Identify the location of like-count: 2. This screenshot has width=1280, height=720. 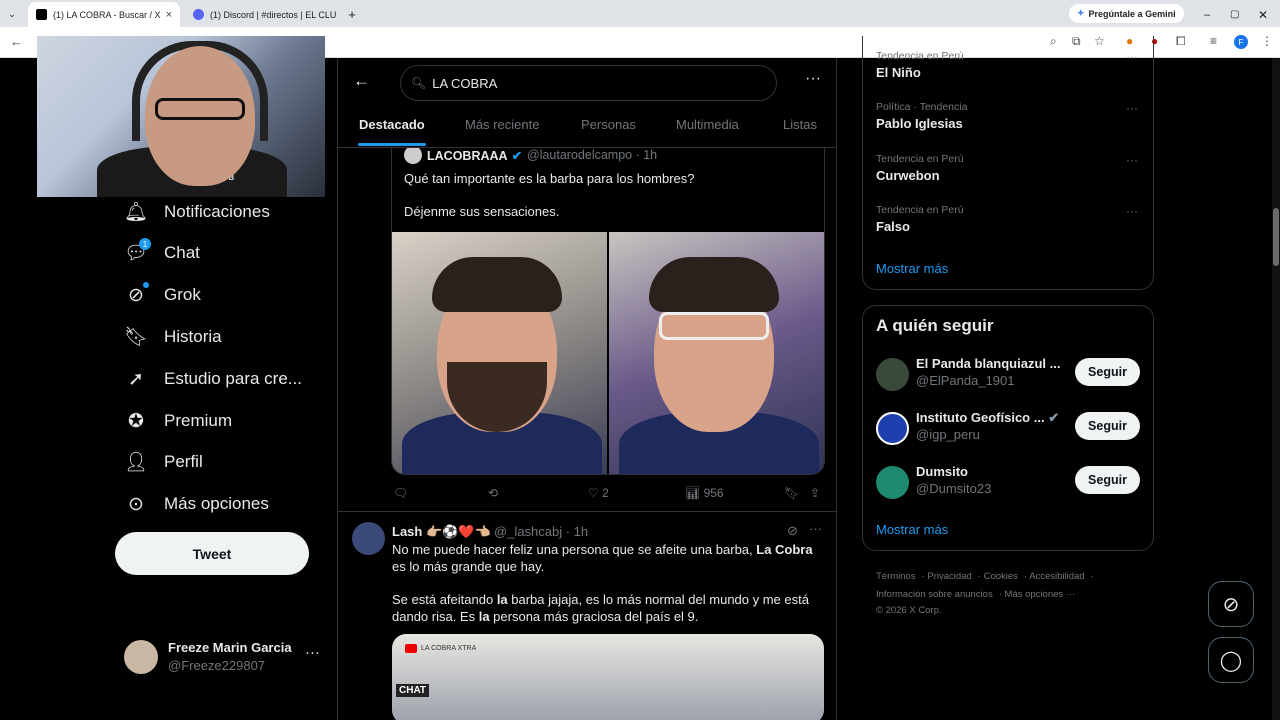
(605, 493).